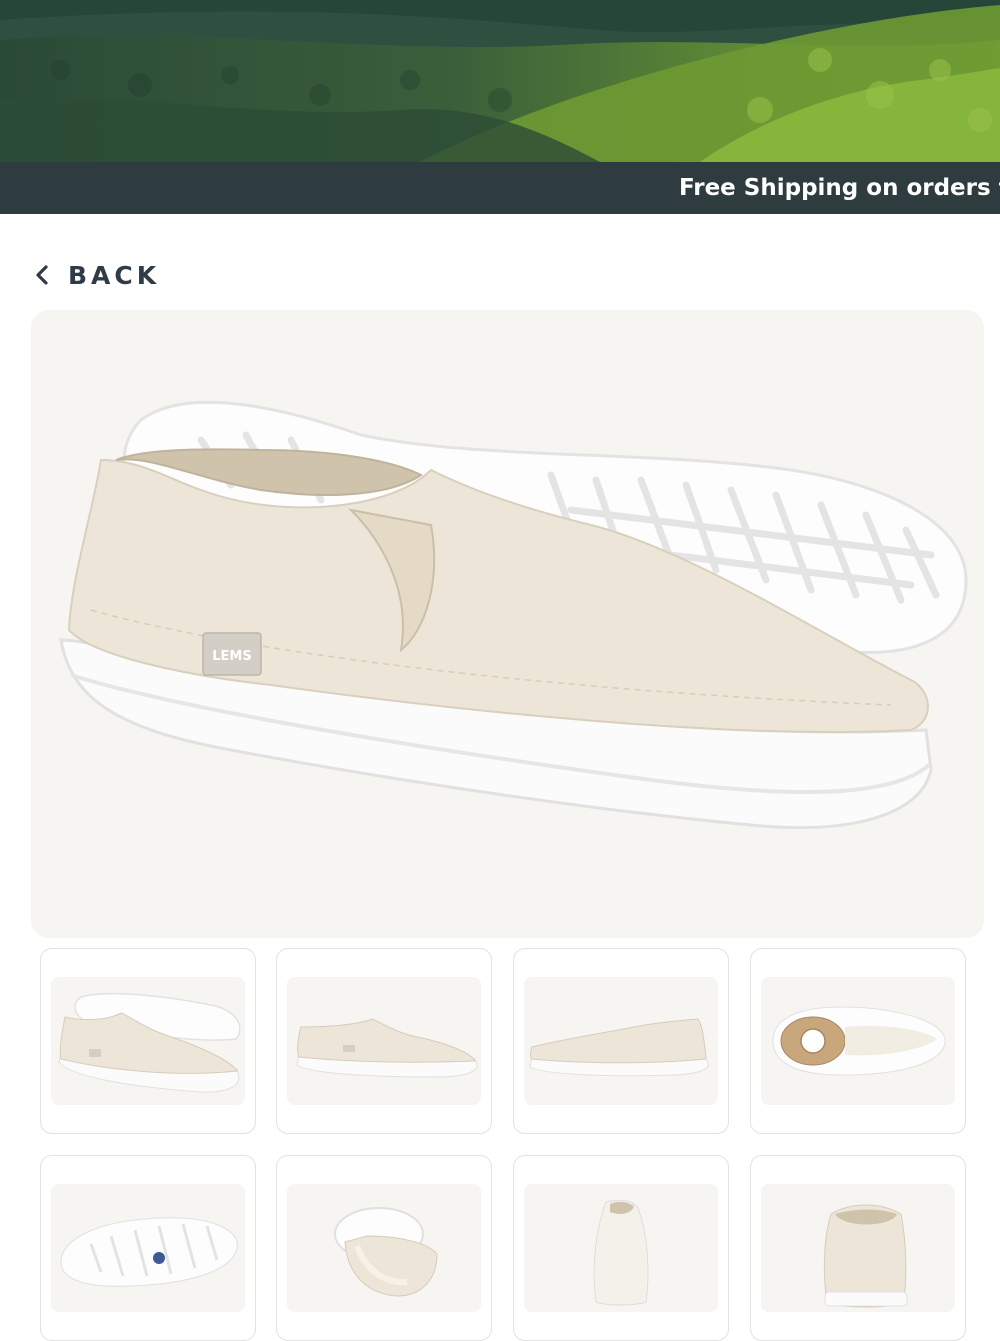  What do you see at coordinates (42, 275) in the screenshot?
I see `chevron-left-icon` at bounding box center [42, 275].